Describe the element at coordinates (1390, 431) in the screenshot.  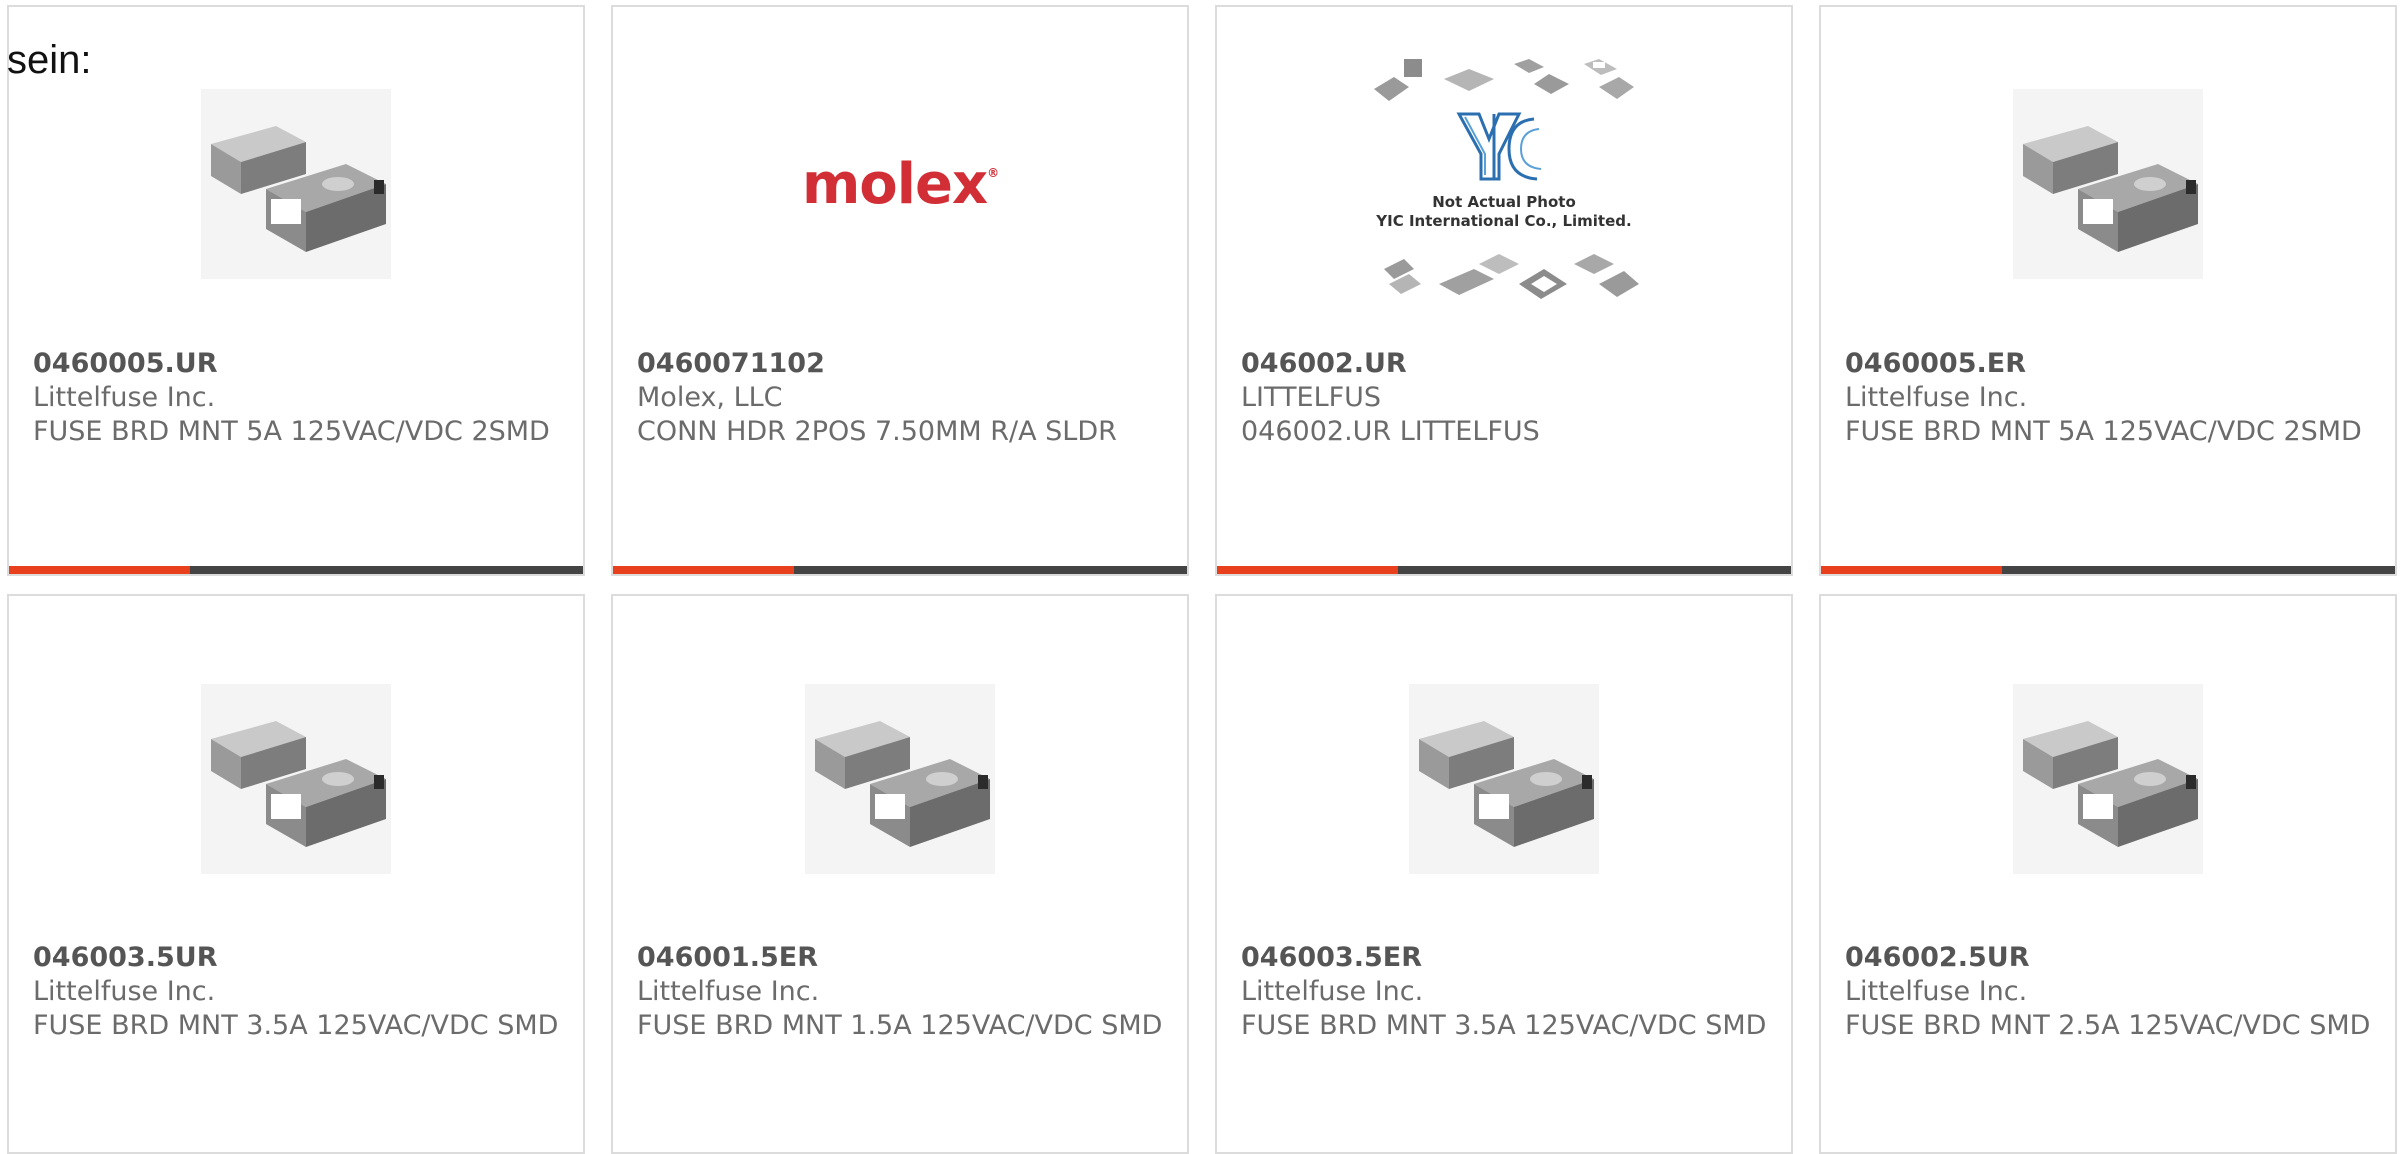
I see `product-description: 046002.UR LITTELFUS` at that location.